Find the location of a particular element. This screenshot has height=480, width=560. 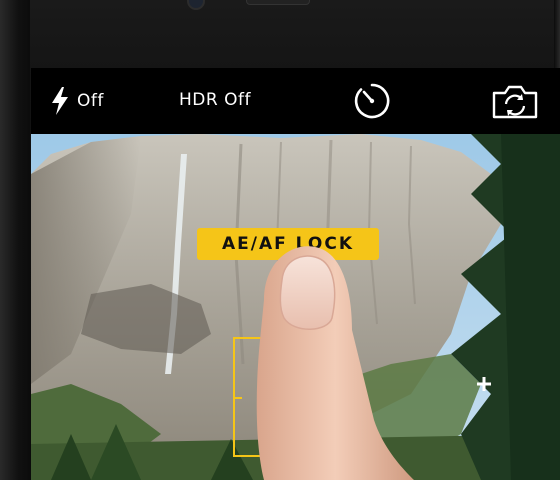

flash-bolt-icon is located at coordinates (60, 101).